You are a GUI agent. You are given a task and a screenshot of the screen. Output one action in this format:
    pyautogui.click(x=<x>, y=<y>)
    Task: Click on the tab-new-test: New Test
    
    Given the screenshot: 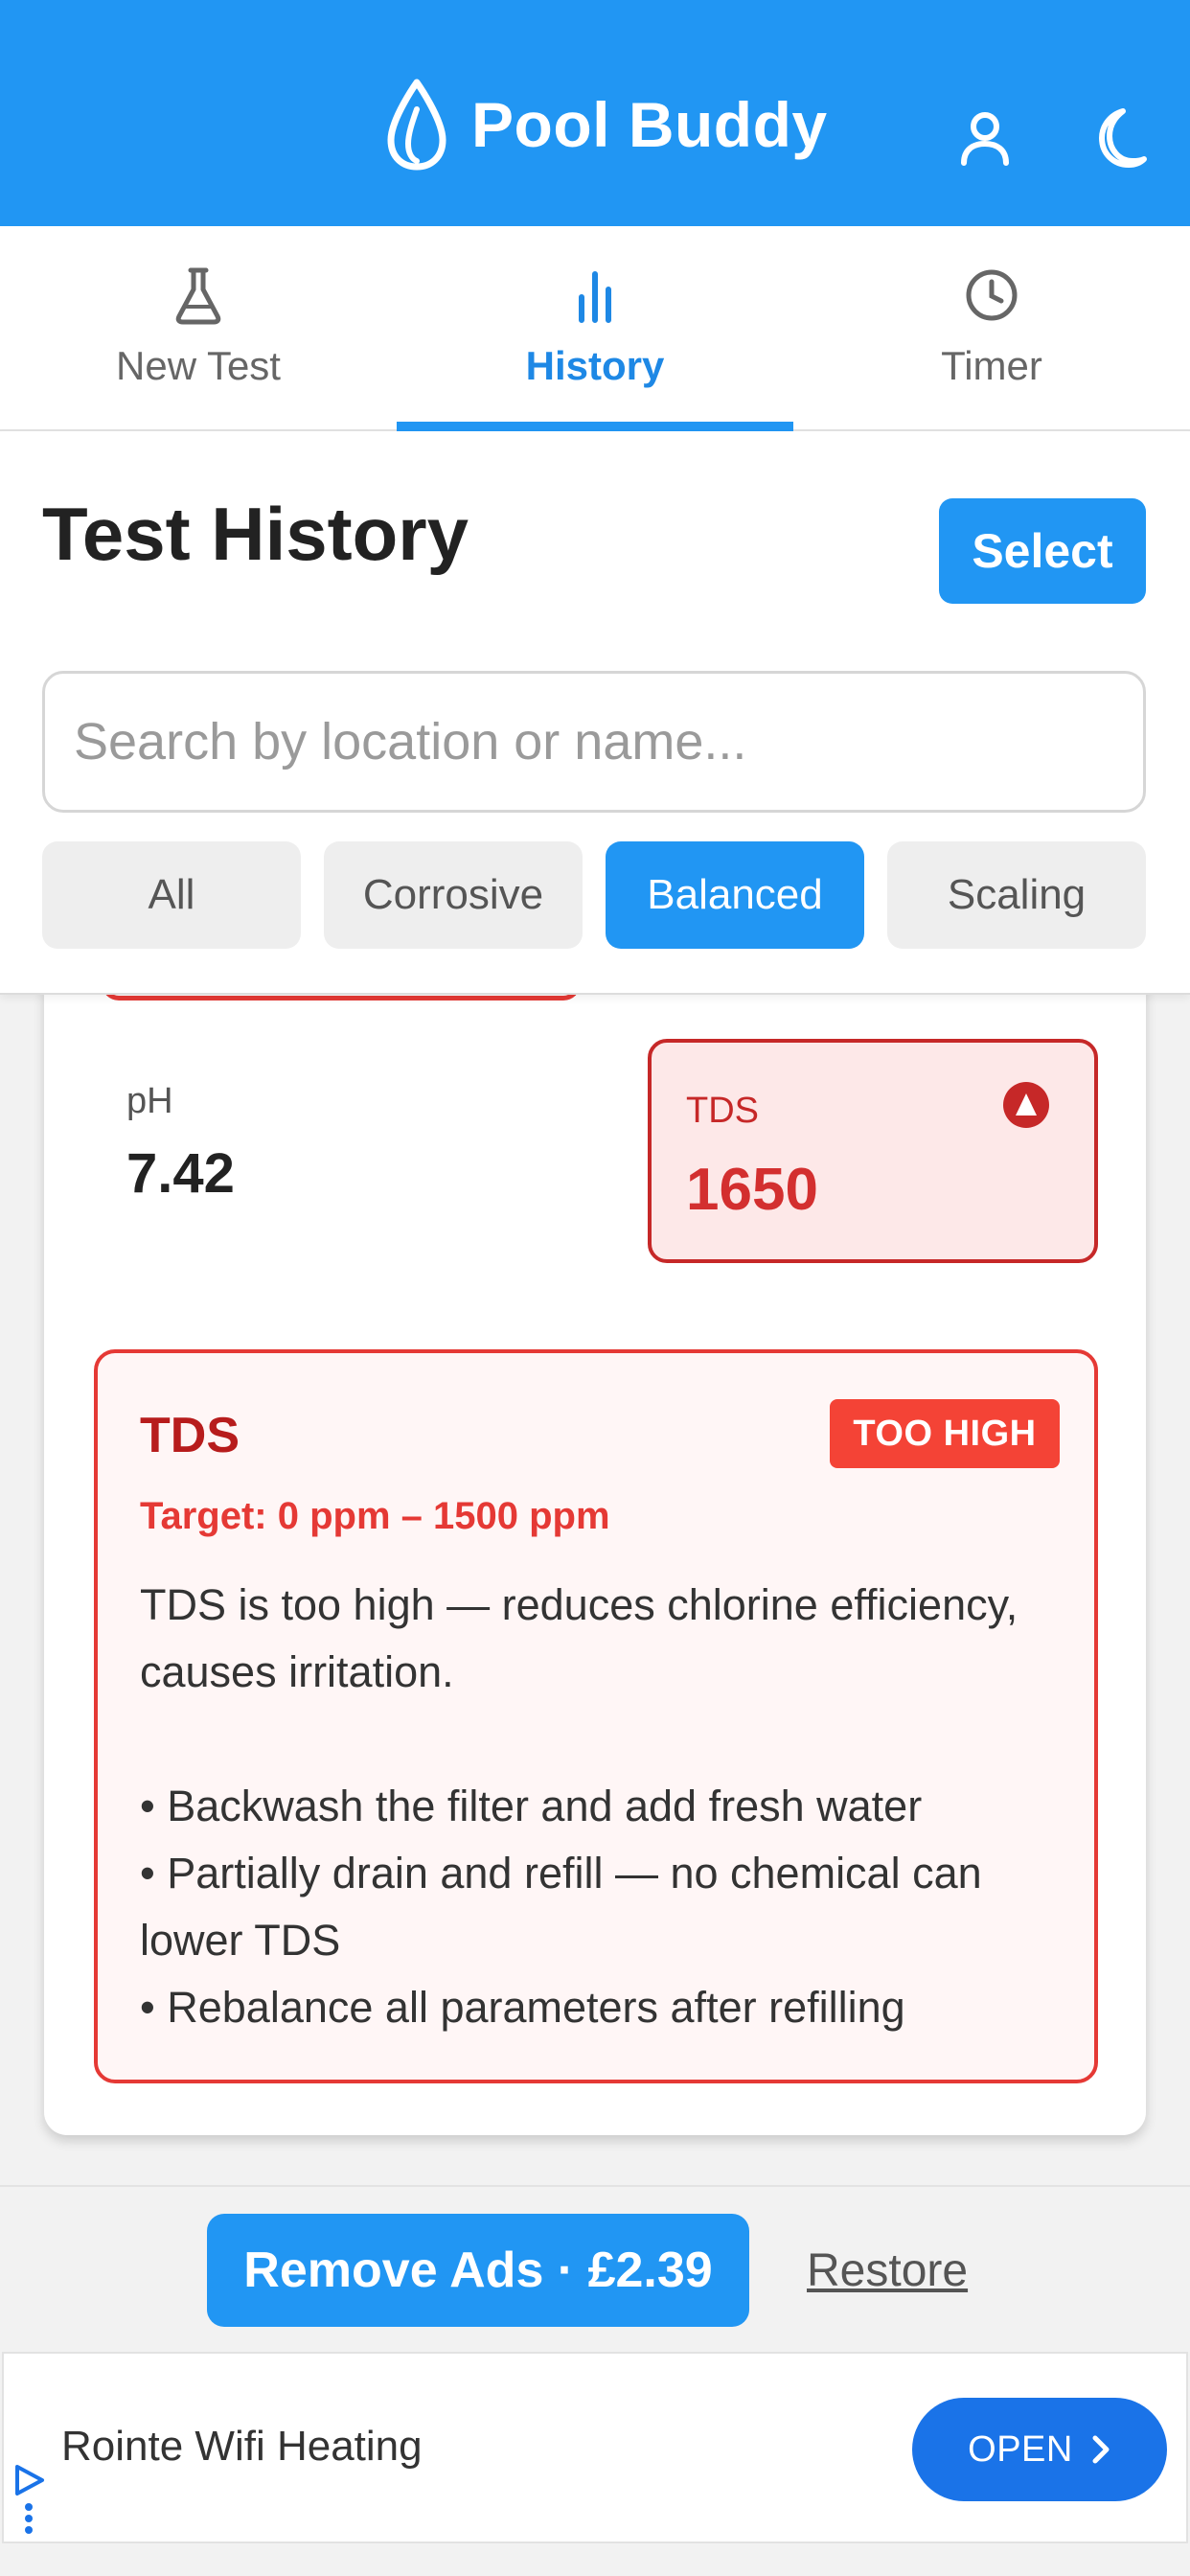 What is the action you would take?
    pyautogui.click(x=199, y=327)
    